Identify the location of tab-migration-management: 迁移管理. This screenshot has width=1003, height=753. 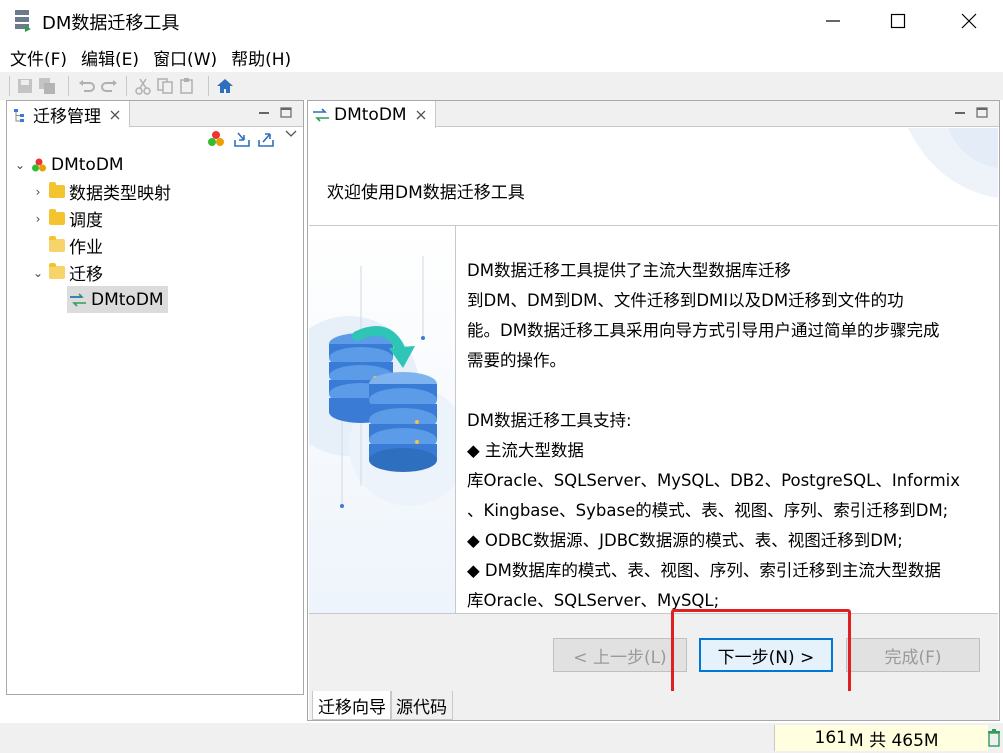
(68, 114).